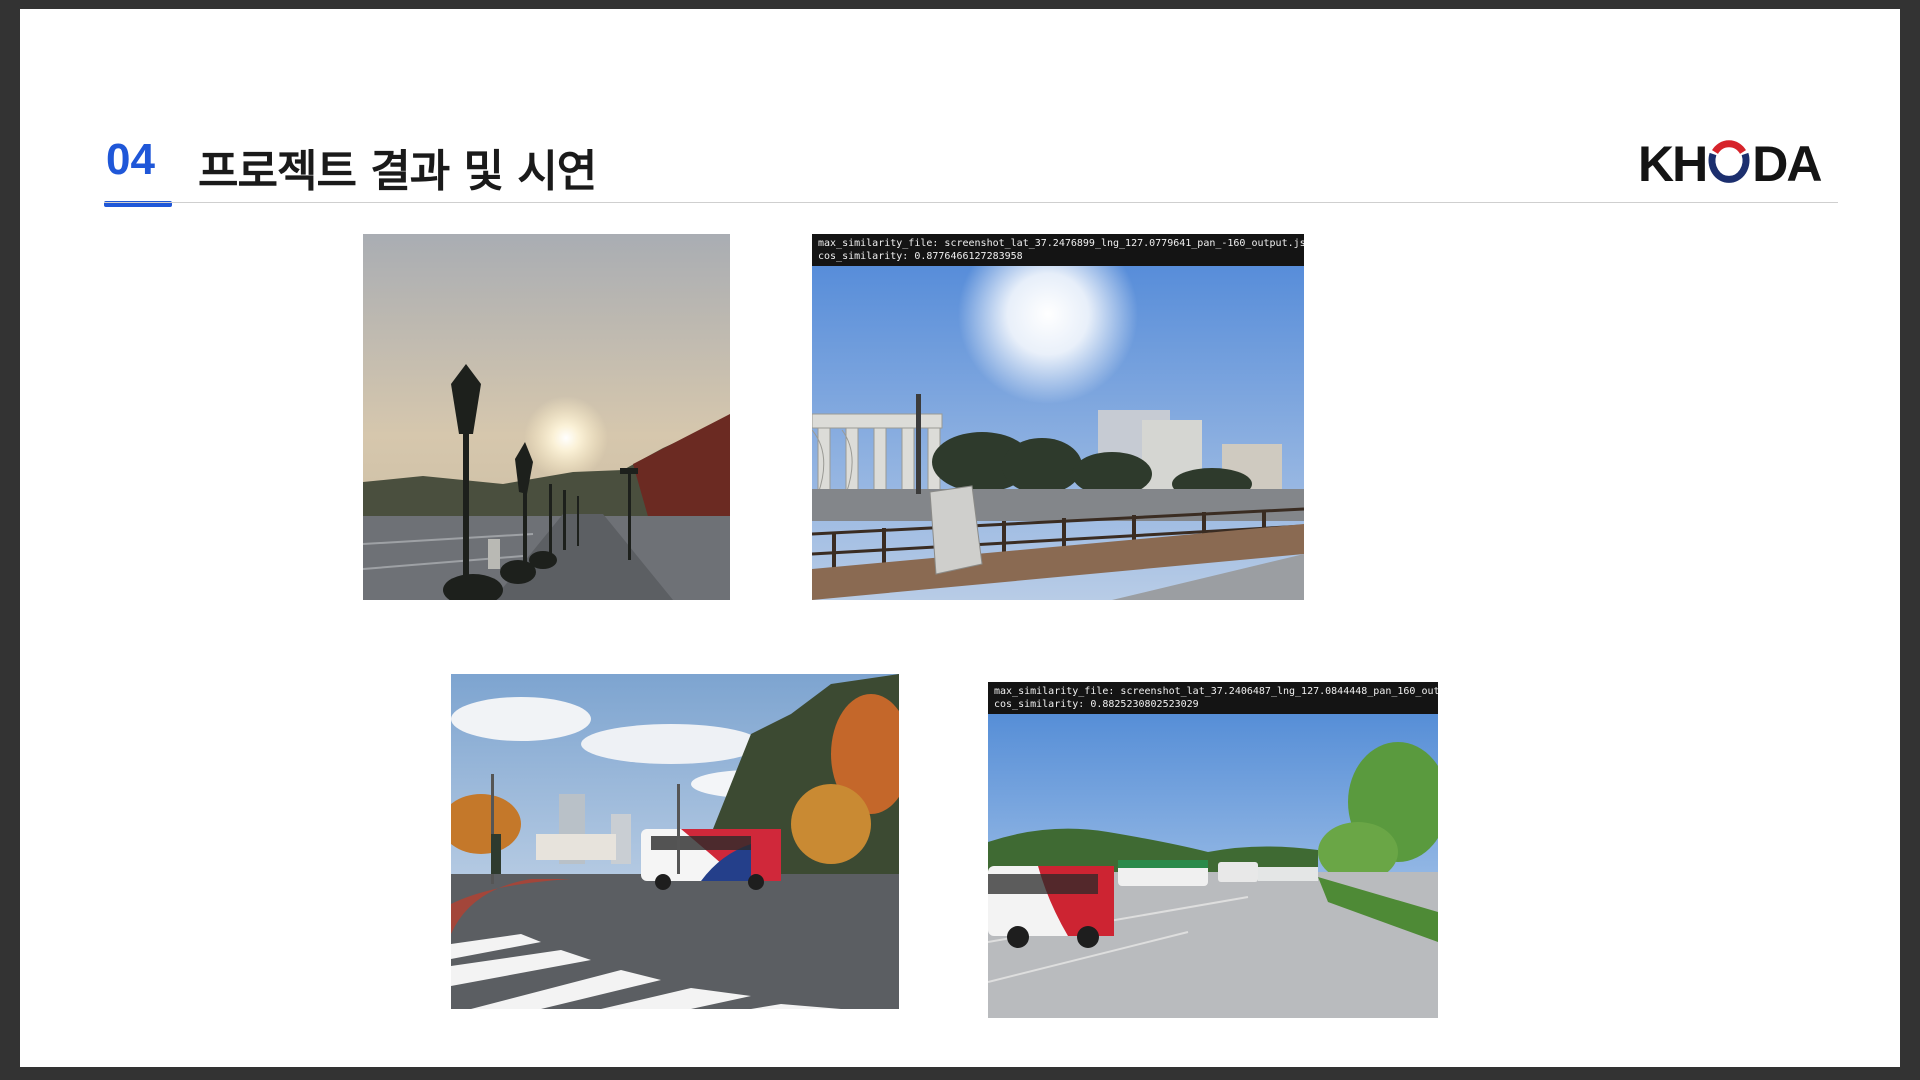 The image size is (1920, 1080). I want to click on logo-ring-icon, so click(1729, 161).